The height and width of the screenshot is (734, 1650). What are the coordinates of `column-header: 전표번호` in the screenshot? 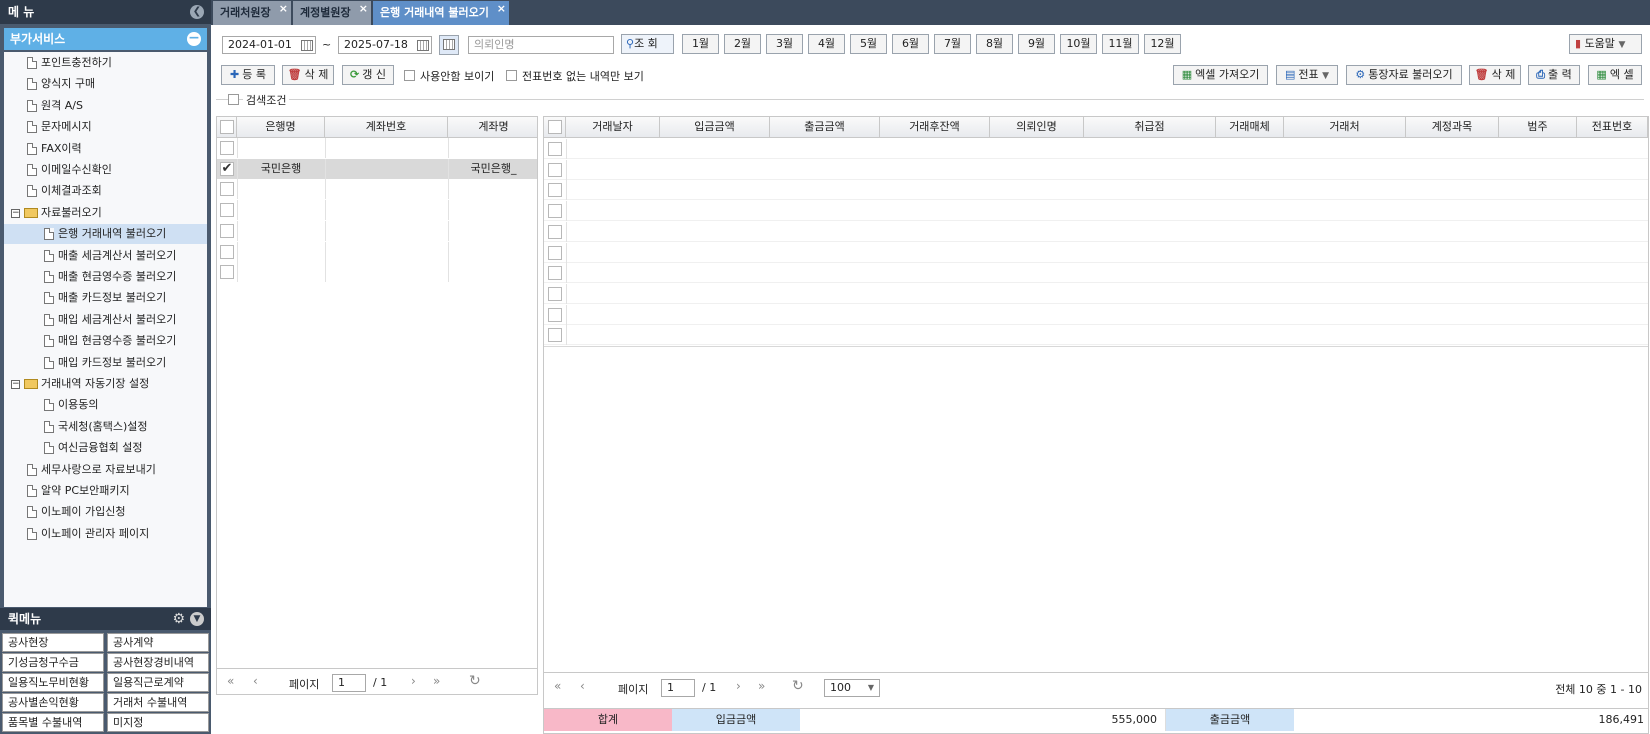 It's located at (1612, 127).